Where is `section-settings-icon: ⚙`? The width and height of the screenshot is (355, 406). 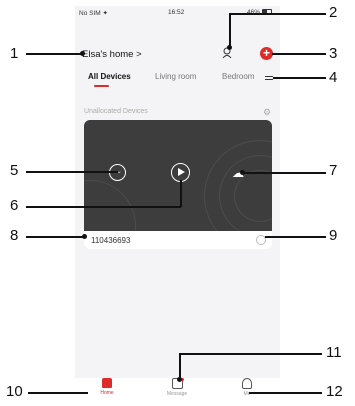
section-settings-icon: ⚙ is located at coordinates (267, 112).